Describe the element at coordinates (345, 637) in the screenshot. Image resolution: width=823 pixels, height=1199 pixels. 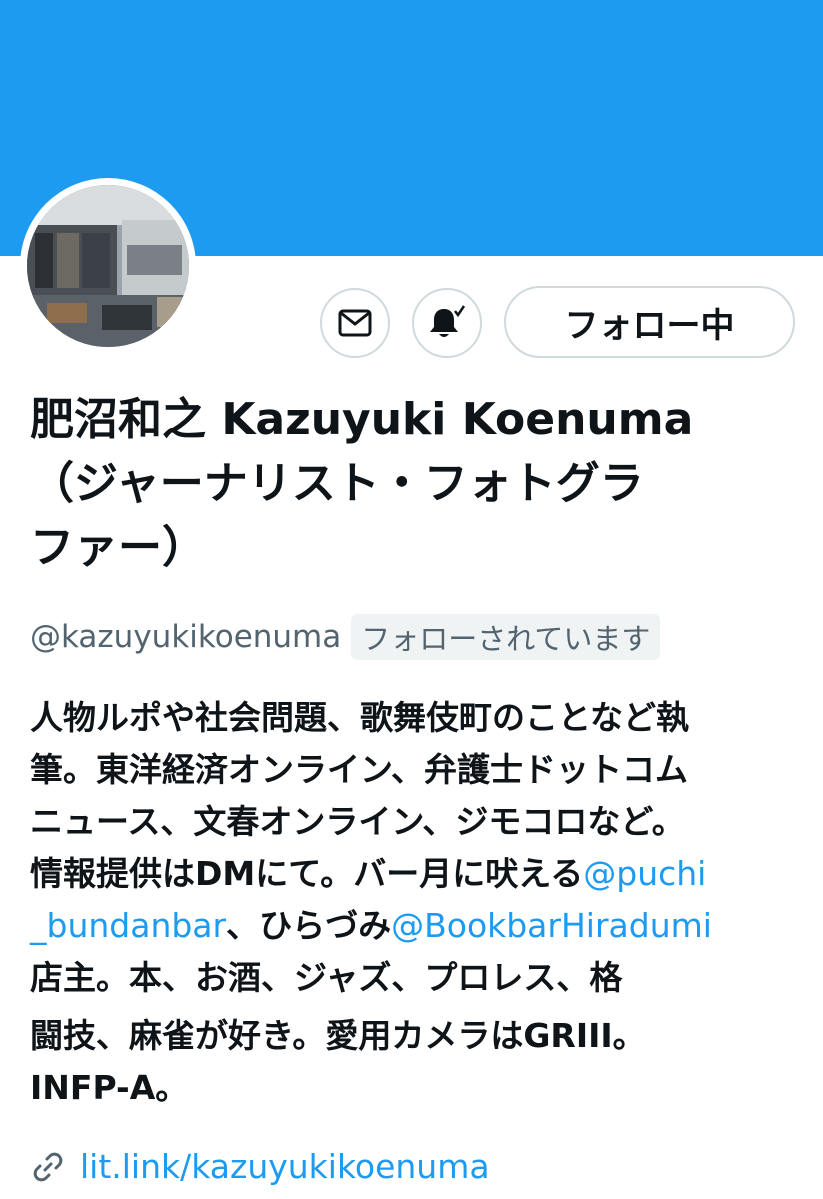
I see `handle-row: @kazuyukikoenuma フォローされています` at that location.